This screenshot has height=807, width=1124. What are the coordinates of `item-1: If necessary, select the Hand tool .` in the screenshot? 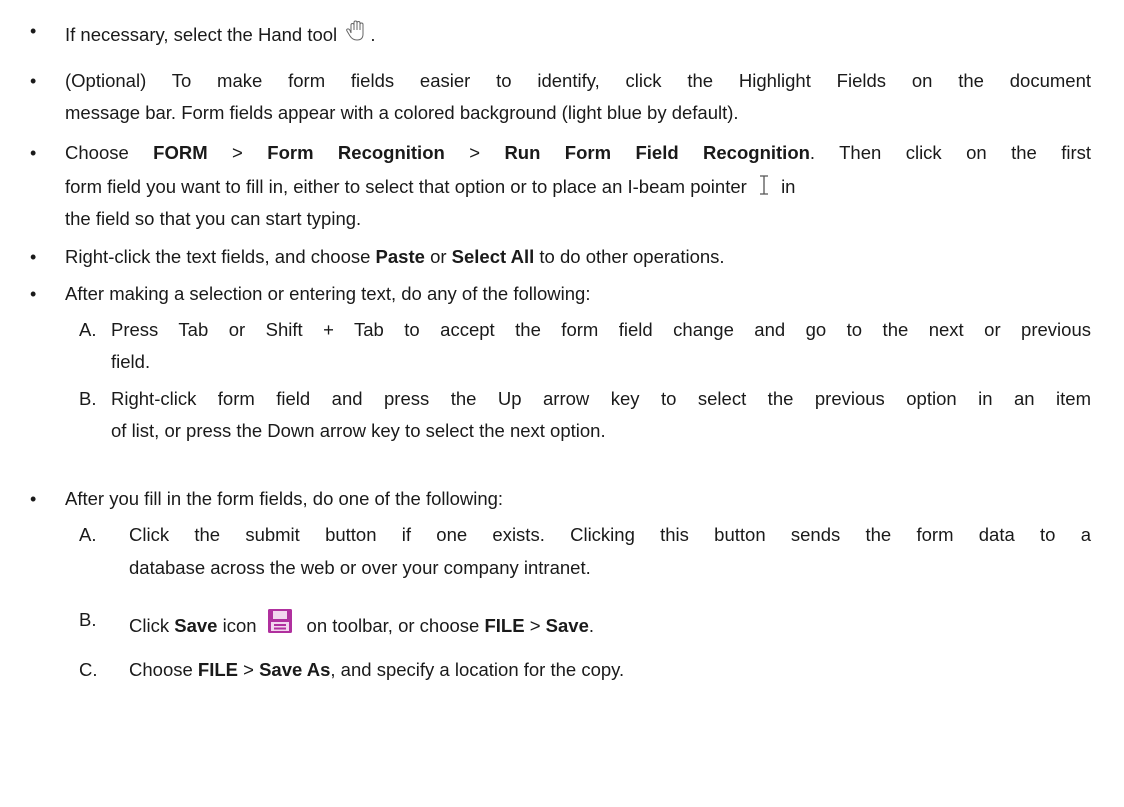 It's located at (220, 34).